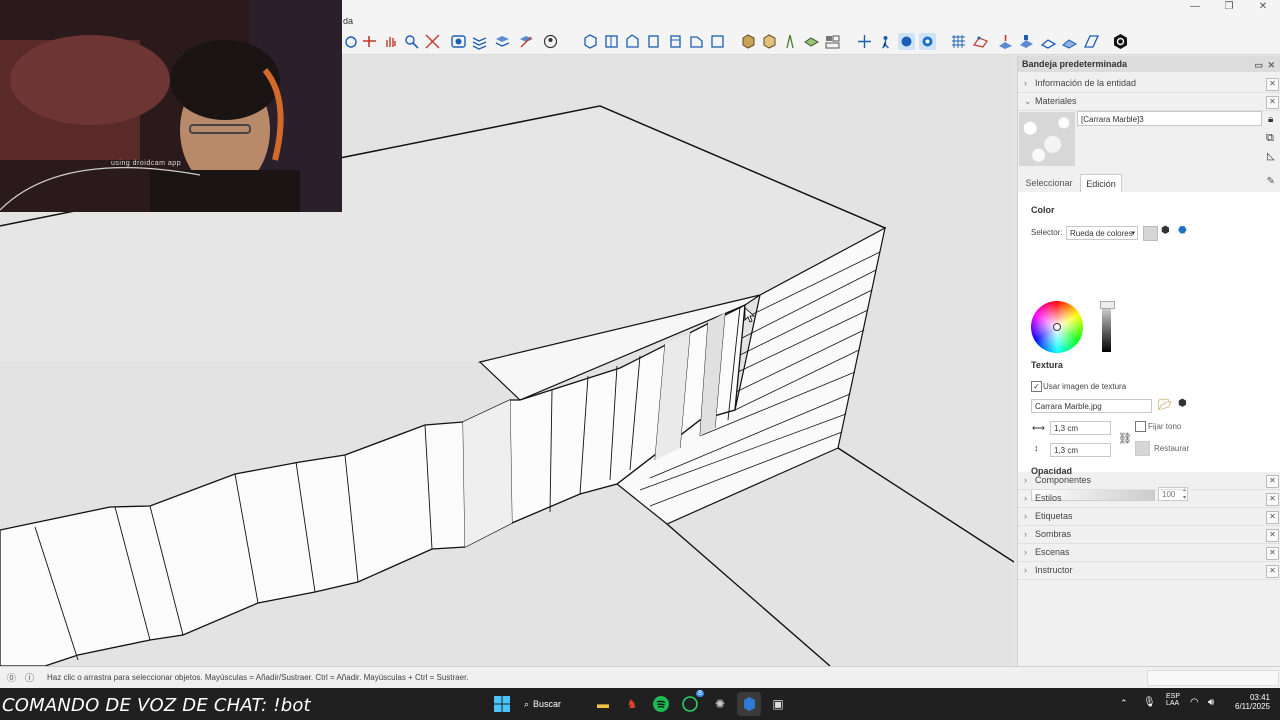 The height and width of the screenshot is (720, 1280). Describe the element at coordinates (1005, 41) in the screenshot. I see `smoove-icon` at that location.